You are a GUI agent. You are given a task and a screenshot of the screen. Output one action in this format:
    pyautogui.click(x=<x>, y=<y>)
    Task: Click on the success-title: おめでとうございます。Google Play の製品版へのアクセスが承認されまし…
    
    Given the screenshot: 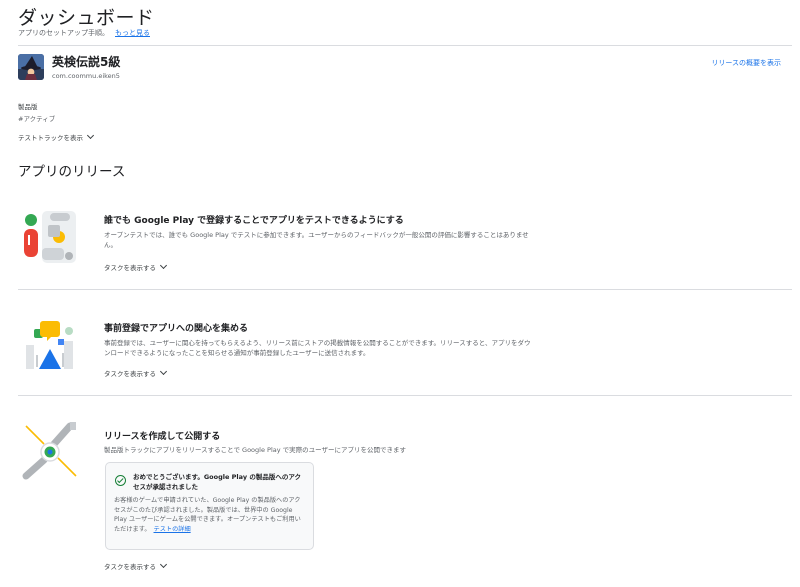 What is the action you would take?
    pyautogui.click(x=217, y=482)
    